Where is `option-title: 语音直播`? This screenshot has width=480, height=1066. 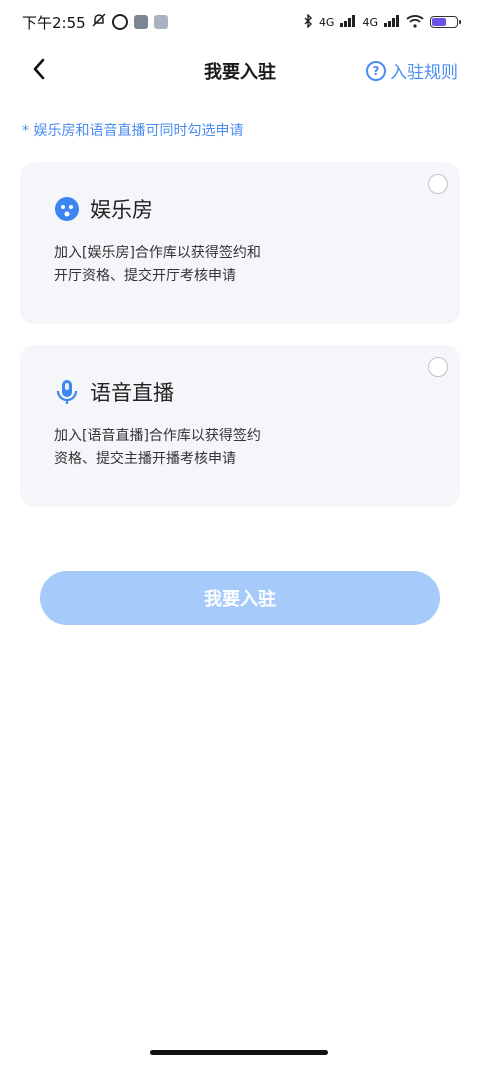
option-title: 语音直播 is located at coordinates (132, 393).